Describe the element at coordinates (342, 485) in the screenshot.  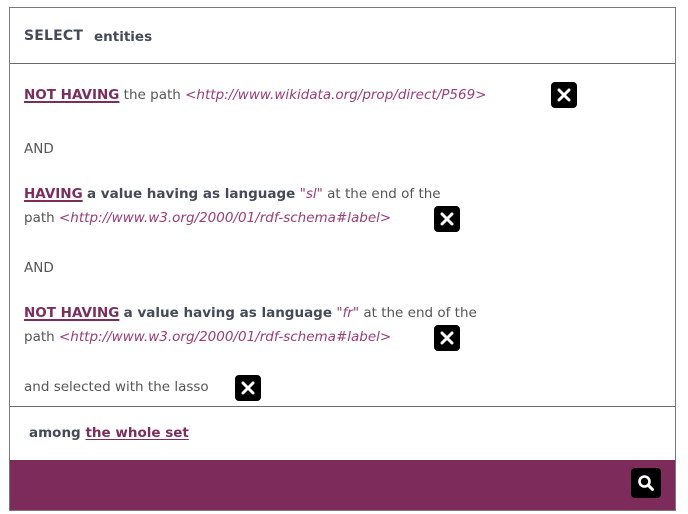
I see `query-footer` at that location.